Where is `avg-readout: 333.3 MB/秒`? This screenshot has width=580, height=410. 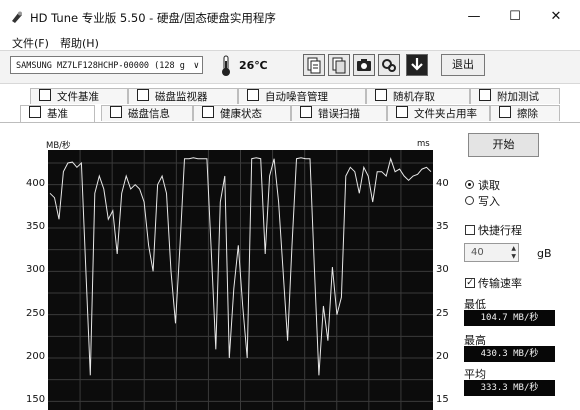
avg-readout: 333.3 MB/秒 is located at coordinates (509, 388).